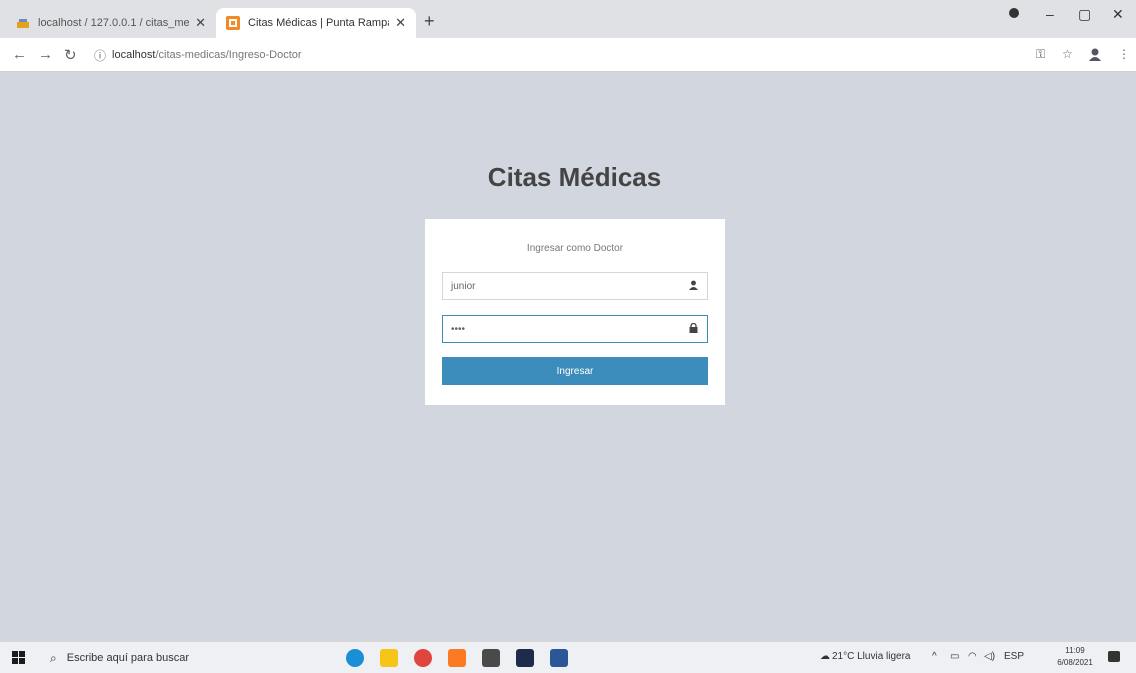 The height and width of the screenshot is (673, 1136). Describe the element at coordinates (233, 23) in the screenshot. I see `site-favicon-icon` at that location.